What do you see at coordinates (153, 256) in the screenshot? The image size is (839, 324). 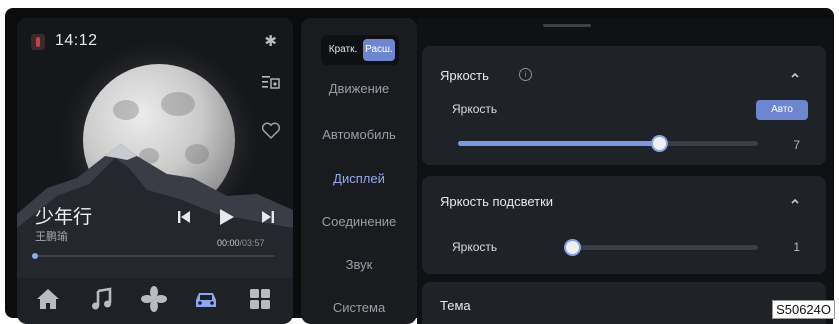 I see `playback-progress` at bounding box center [153, 256].